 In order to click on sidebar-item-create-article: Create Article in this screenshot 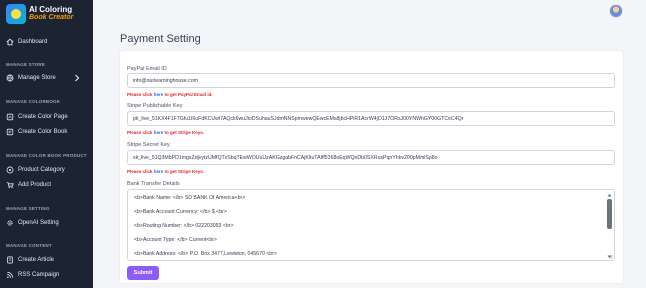, I will do `click(46, 260)`.